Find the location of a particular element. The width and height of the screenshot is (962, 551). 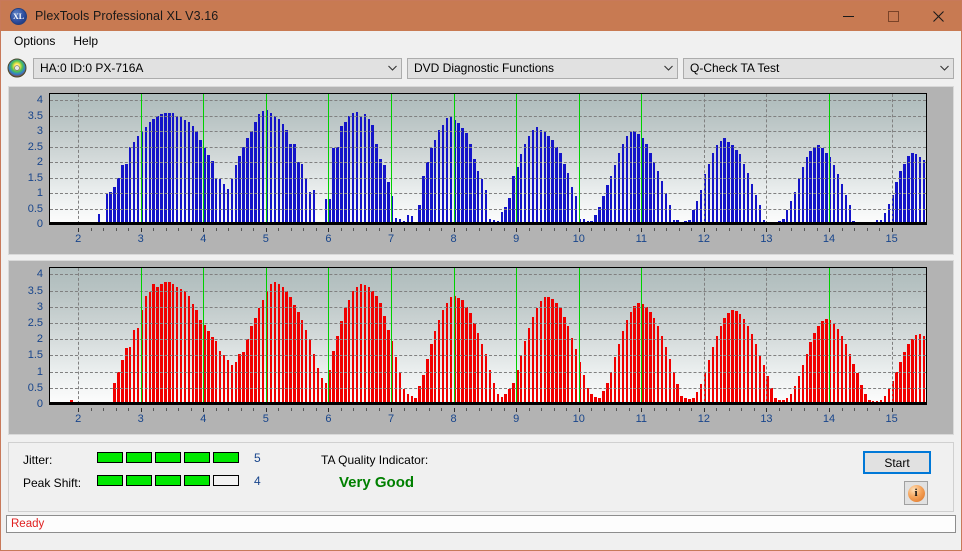

maximize-icon is located at coordinates (893, 16).